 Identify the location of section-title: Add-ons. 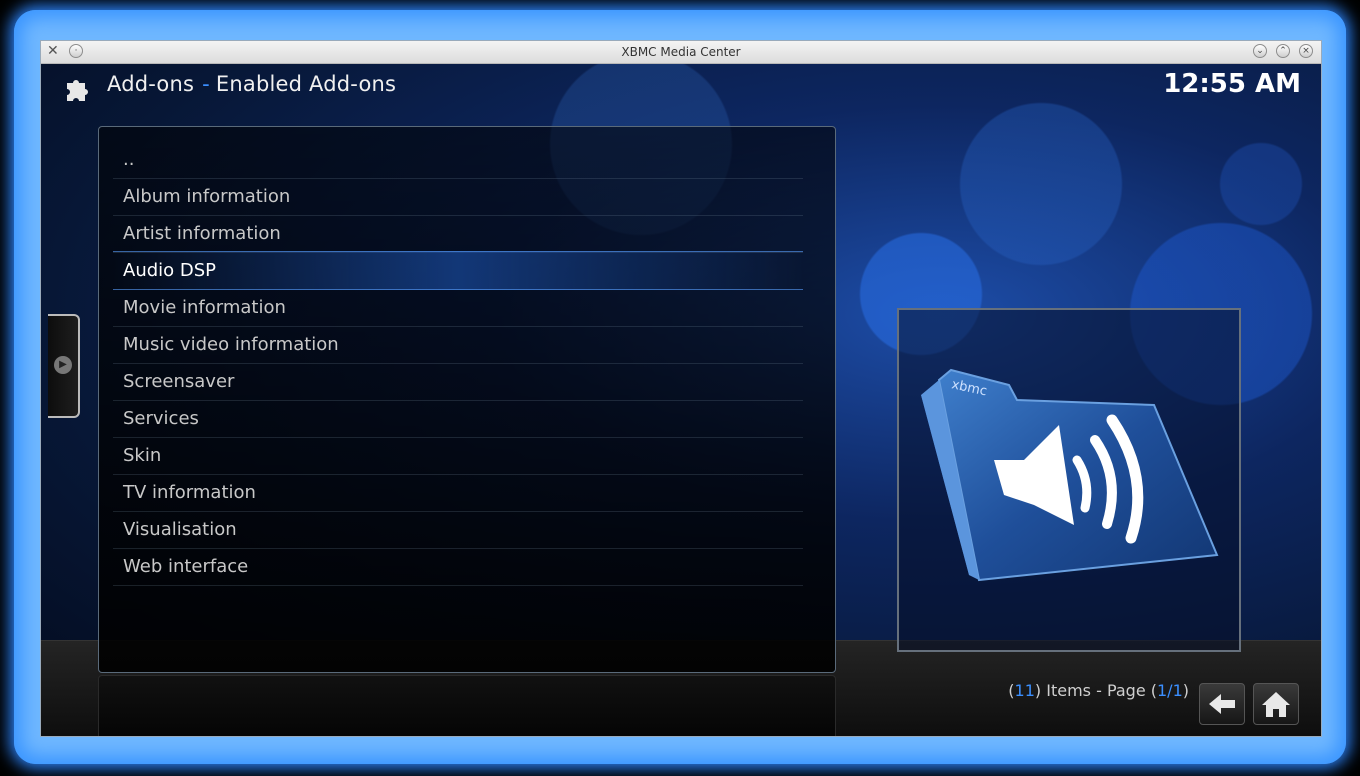
(151, 84).